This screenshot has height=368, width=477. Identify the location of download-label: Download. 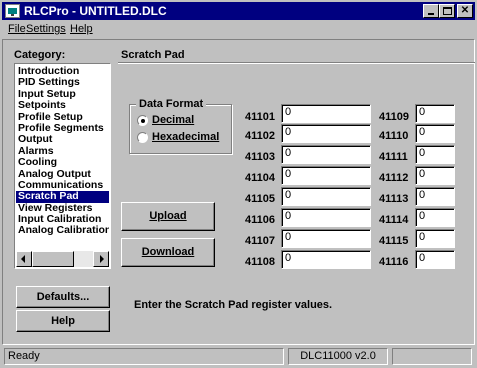
(168, 252).